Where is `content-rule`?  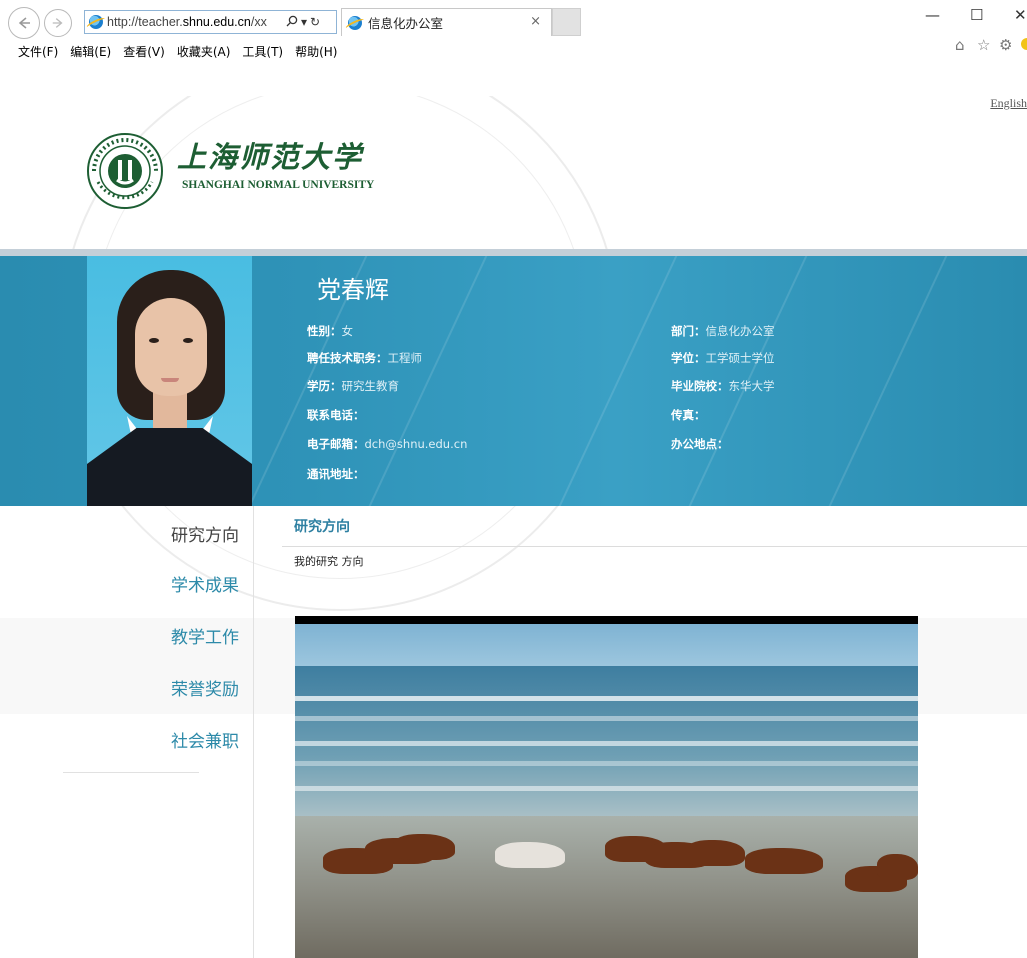
content-rule is located at coordinates (654, 546).